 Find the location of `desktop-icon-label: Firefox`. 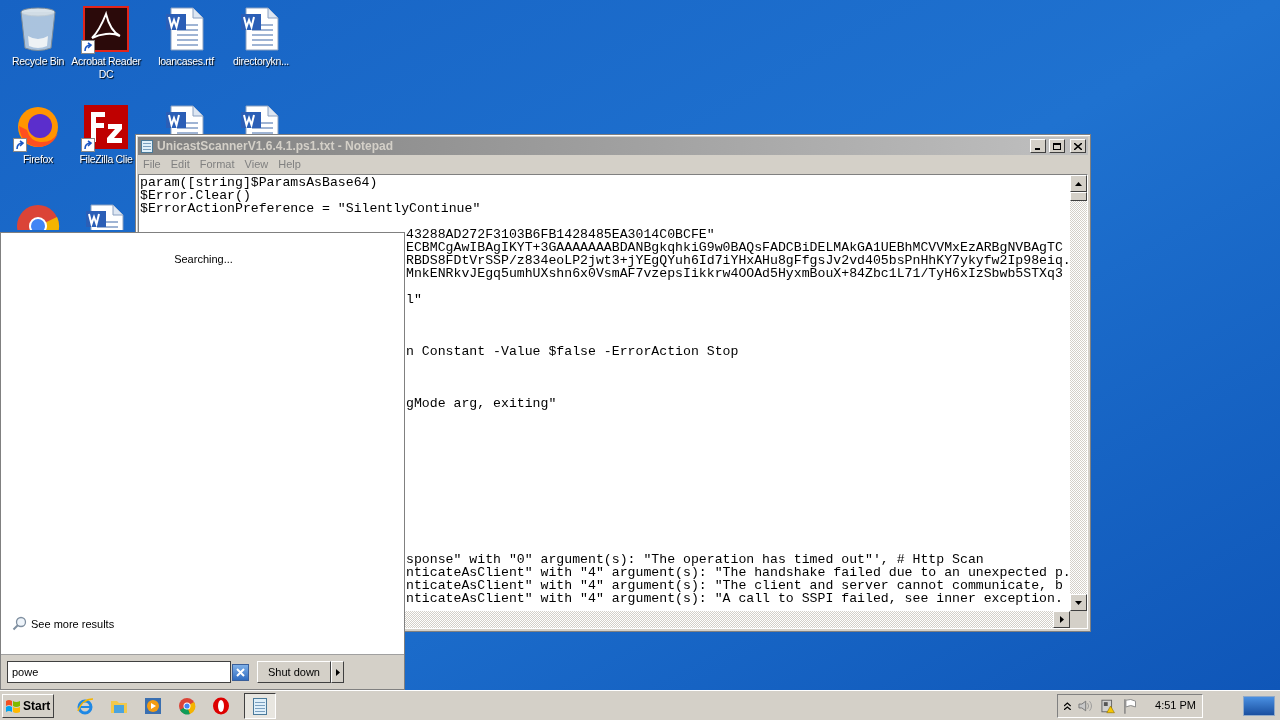

desktop-icon-label: Firefox is located at coordinates (38, 159).